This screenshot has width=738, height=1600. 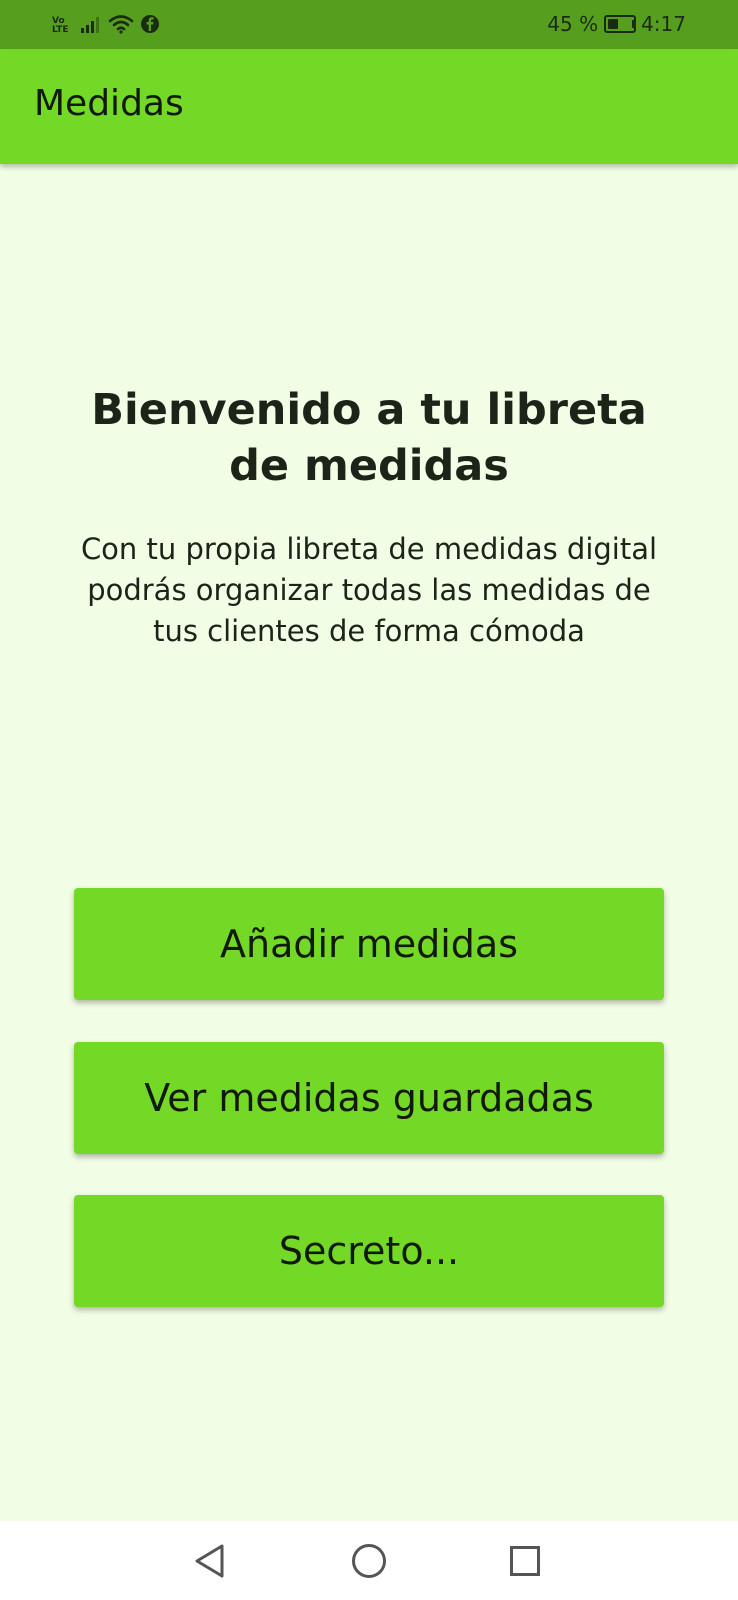 I want to click on status-left-group: Vo LTE, so click(x=106, y=26).